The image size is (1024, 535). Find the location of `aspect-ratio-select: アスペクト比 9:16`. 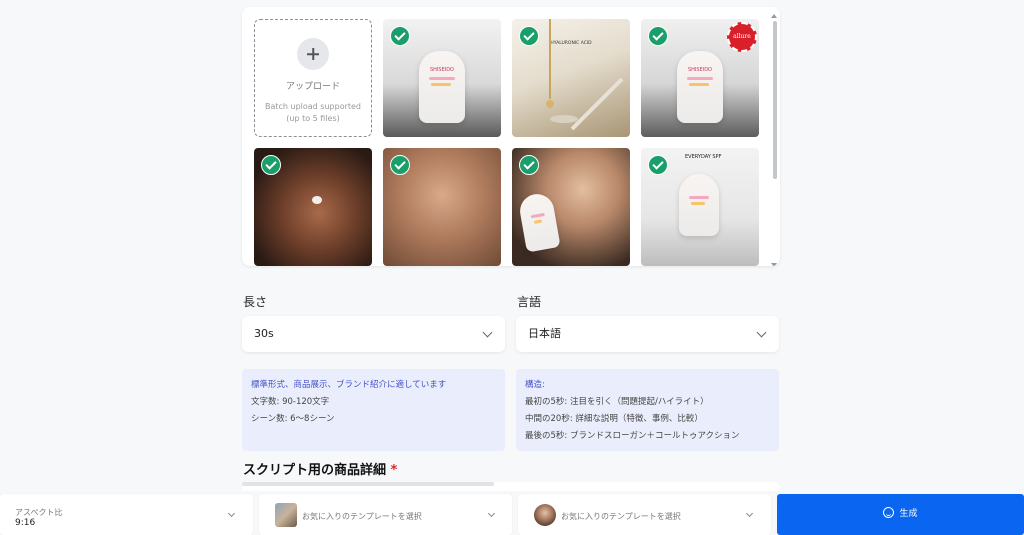

aspect-ratio-select: アスペクト比 9:16 is located at coordinates (126, 514).